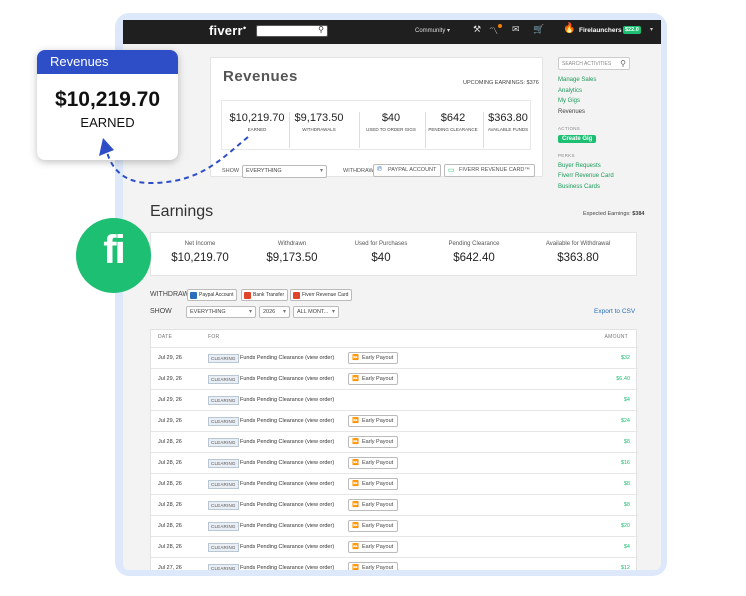  Describe the element at coordinates (106, 147) in the screenshot. I see `arrowhead-icon` at that location.